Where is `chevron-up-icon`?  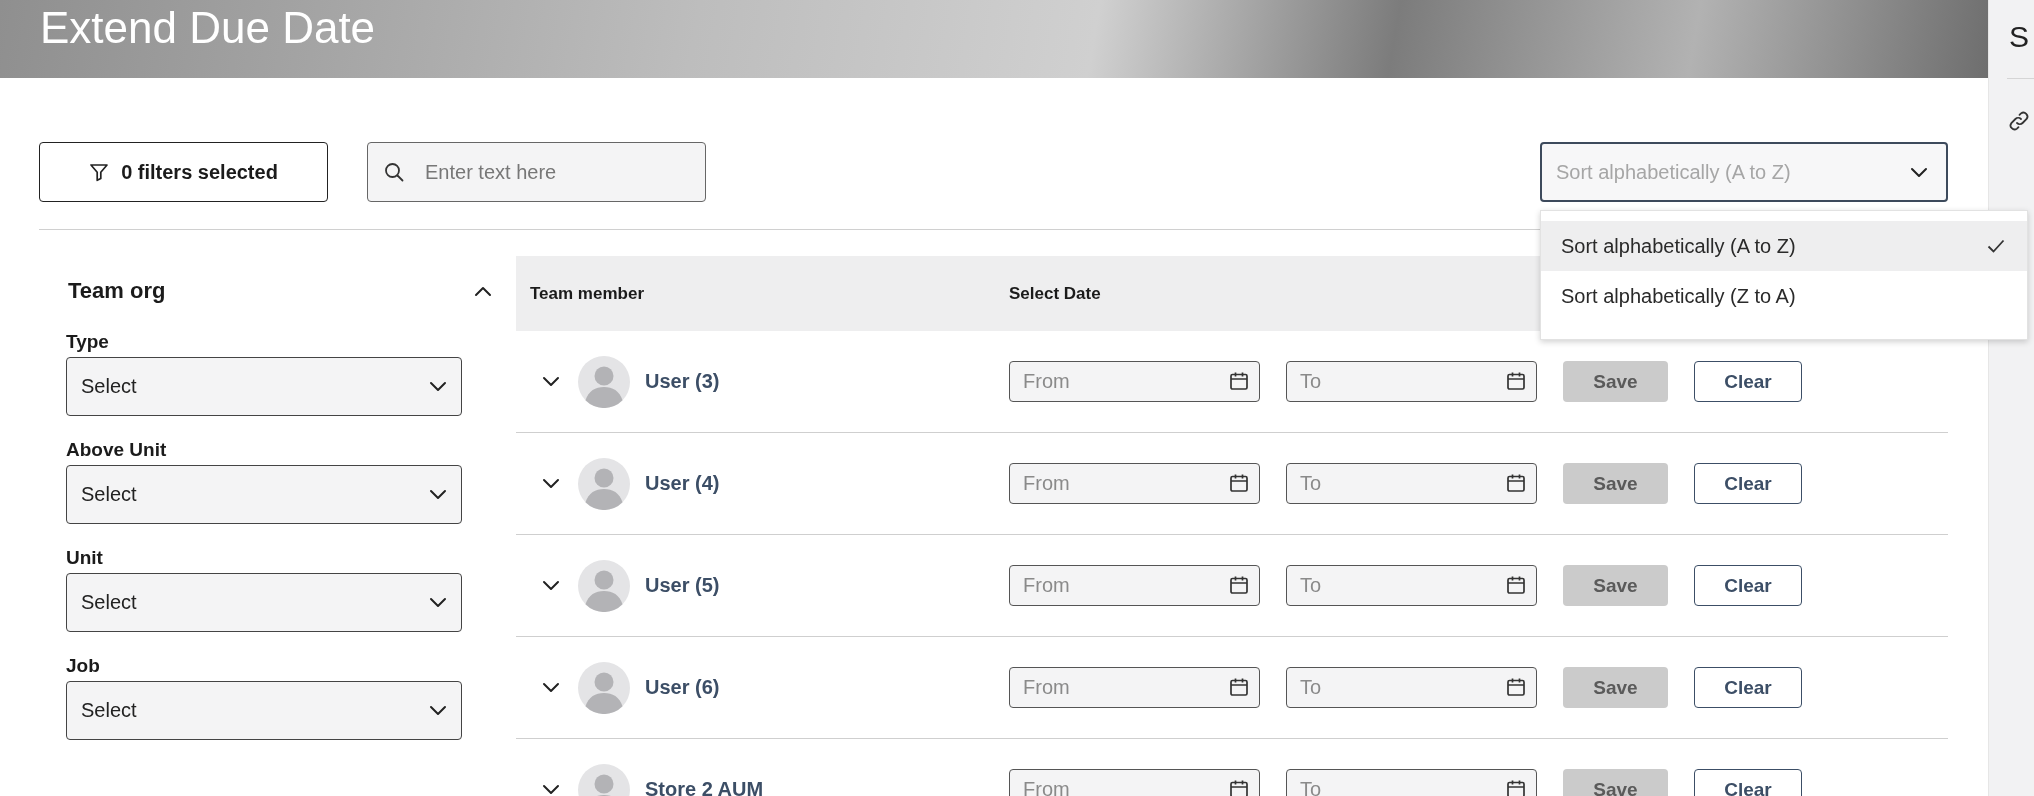
chevron-up-icon is located at coordinates (483, 291).